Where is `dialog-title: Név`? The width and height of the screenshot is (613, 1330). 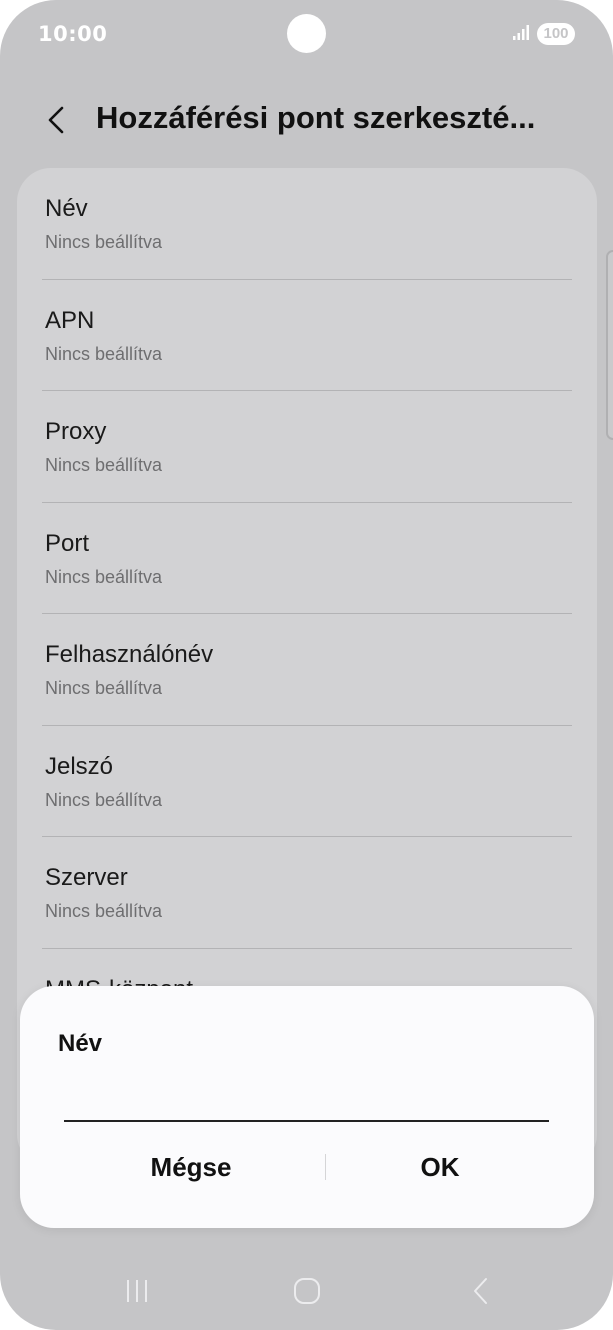 dialog-title: Név is located at coordinates (80, 1043).